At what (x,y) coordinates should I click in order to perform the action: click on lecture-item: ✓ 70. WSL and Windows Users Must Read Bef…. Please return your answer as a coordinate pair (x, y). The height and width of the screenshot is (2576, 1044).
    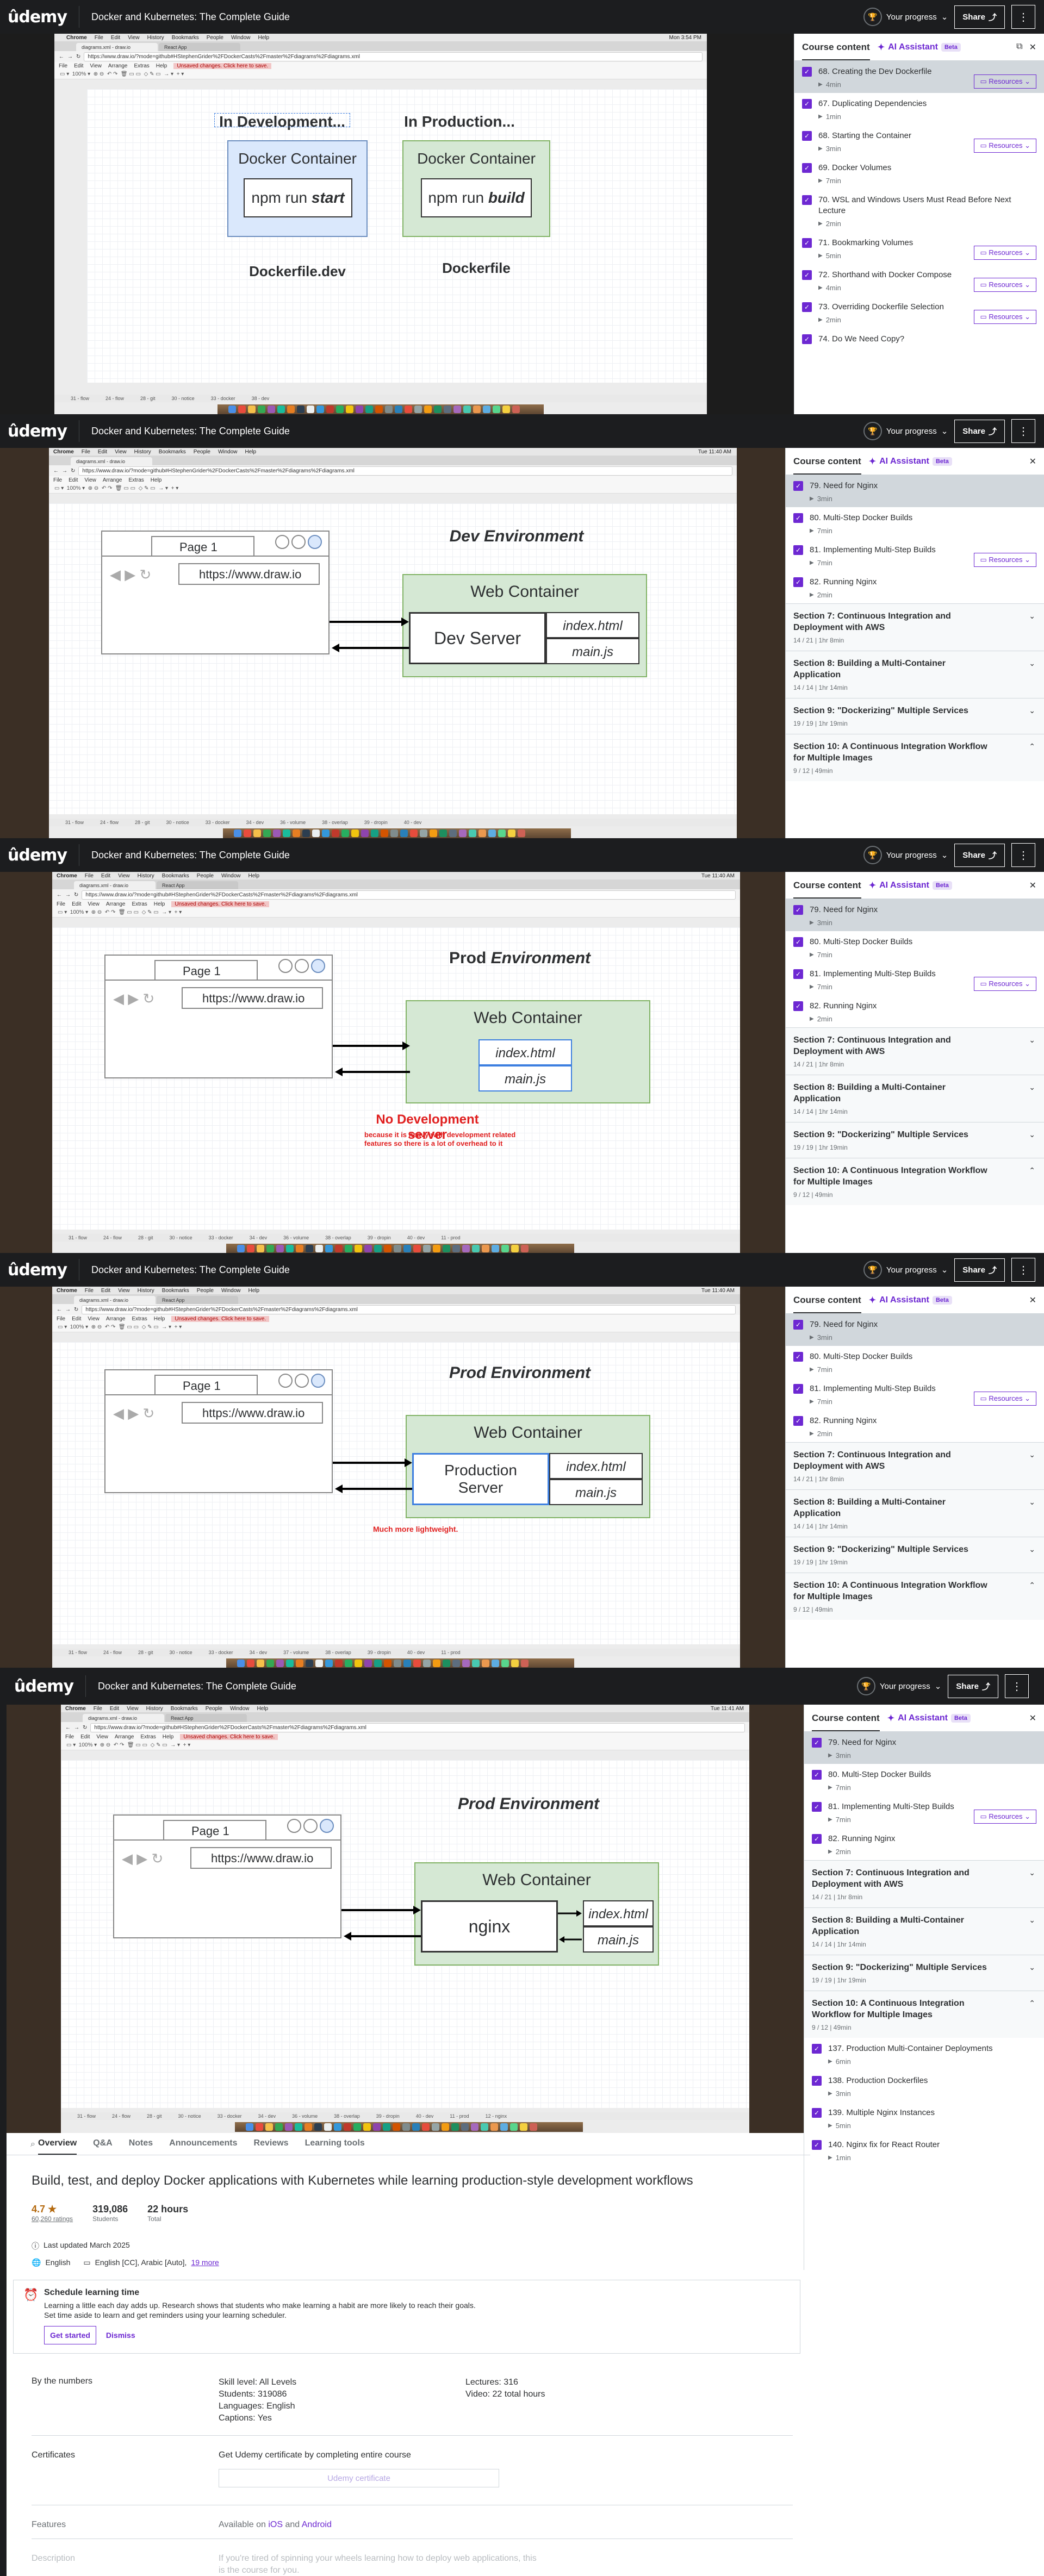
    Looking at the image, I should click on (919, 211).